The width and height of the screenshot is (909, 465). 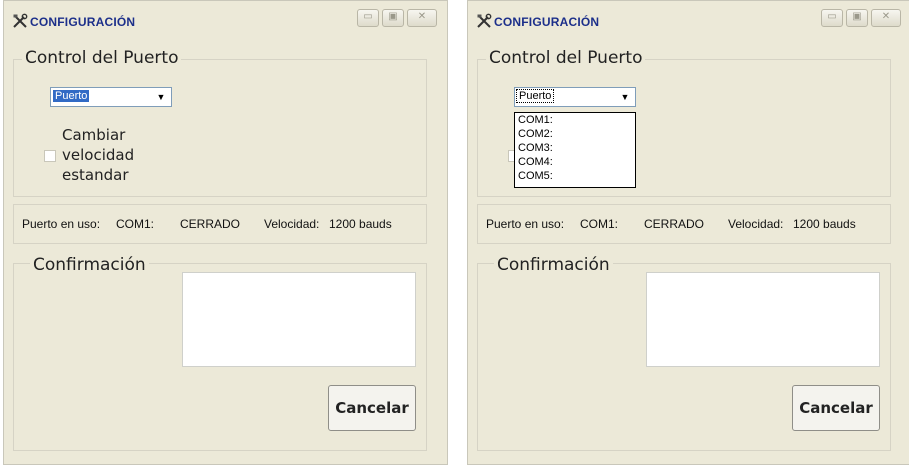 I want to click on dropdown-option-com2: COM2:, so click(x=575, y=134).